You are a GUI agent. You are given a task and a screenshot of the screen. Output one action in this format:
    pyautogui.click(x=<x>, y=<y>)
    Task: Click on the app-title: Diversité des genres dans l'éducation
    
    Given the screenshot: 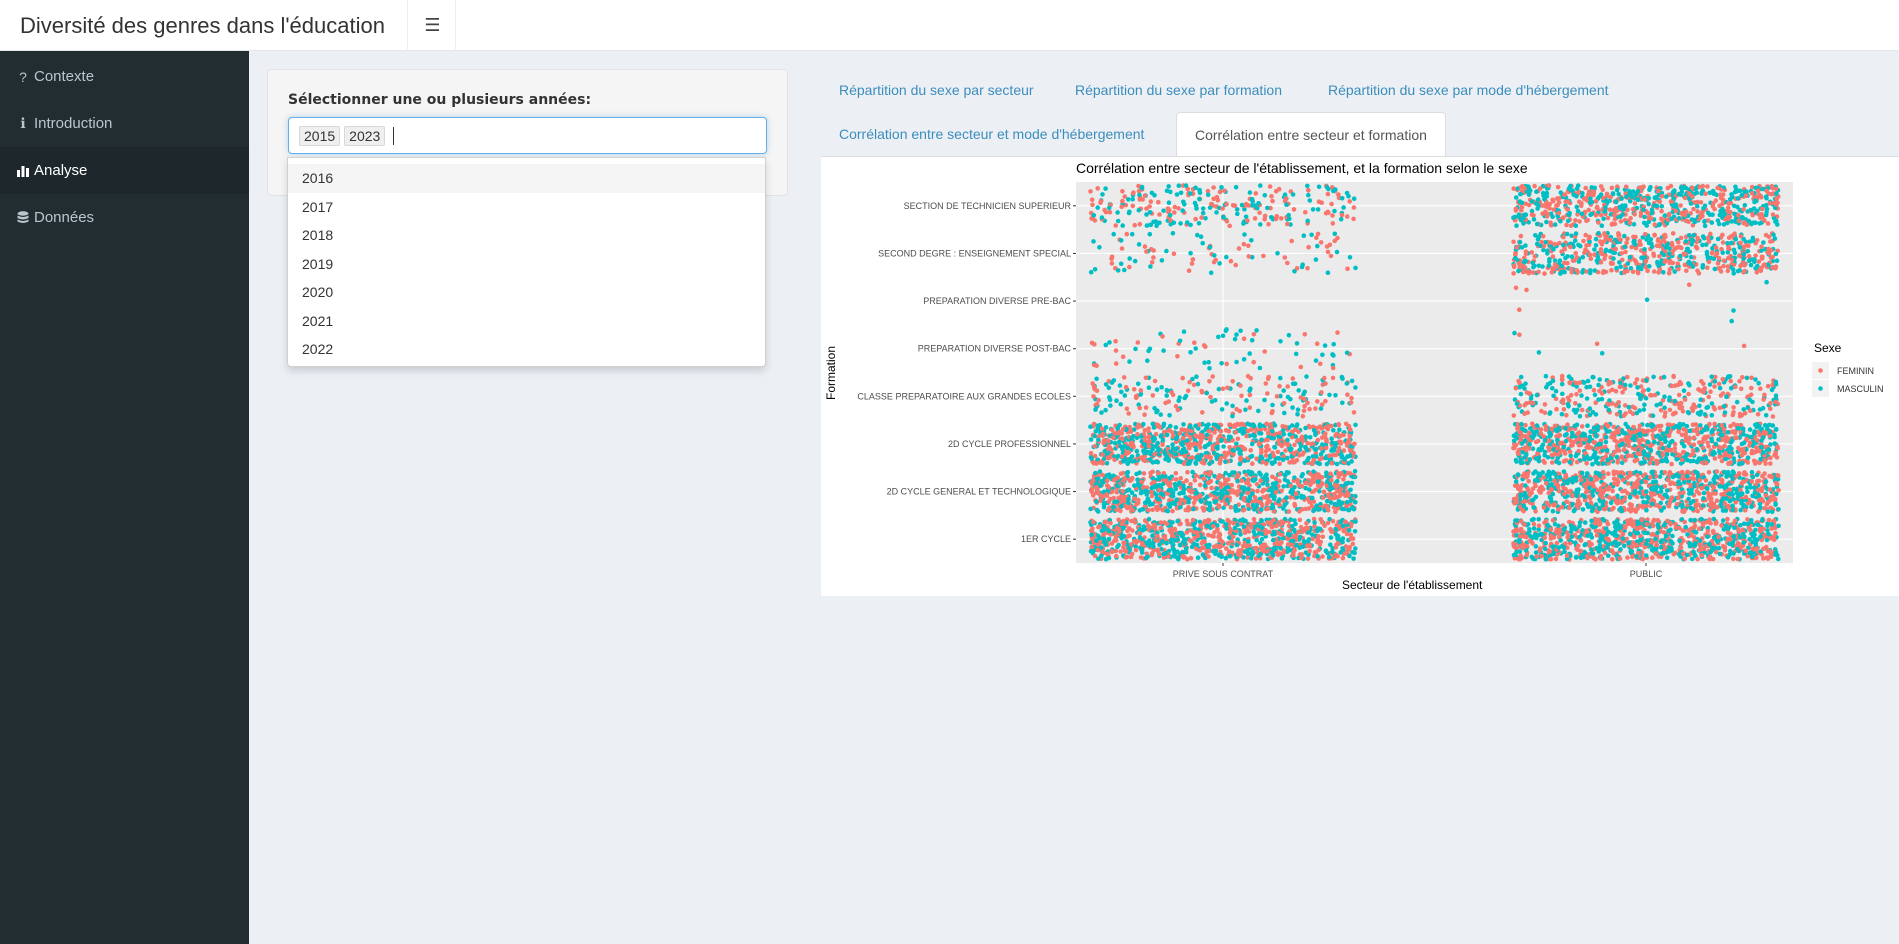 What is the action you would take?
    pyautogui.click(x=204, y=25)
    